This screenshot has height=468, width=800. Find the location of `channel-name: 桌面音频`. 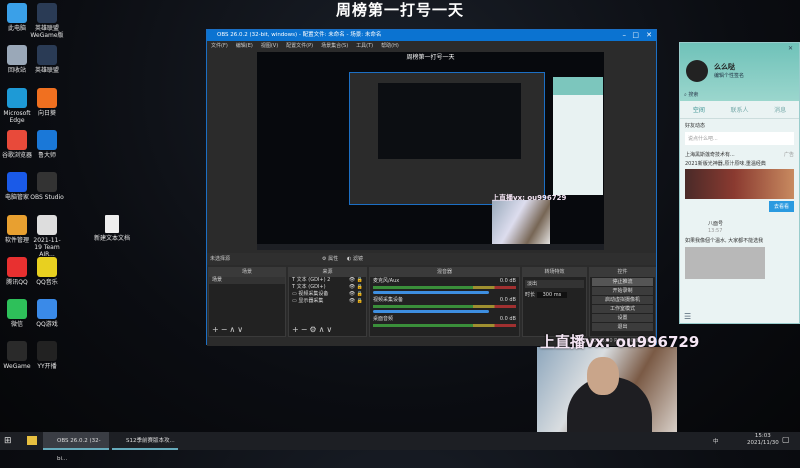

channel-name: 桌面音频 is located at coordinates (383, 319).